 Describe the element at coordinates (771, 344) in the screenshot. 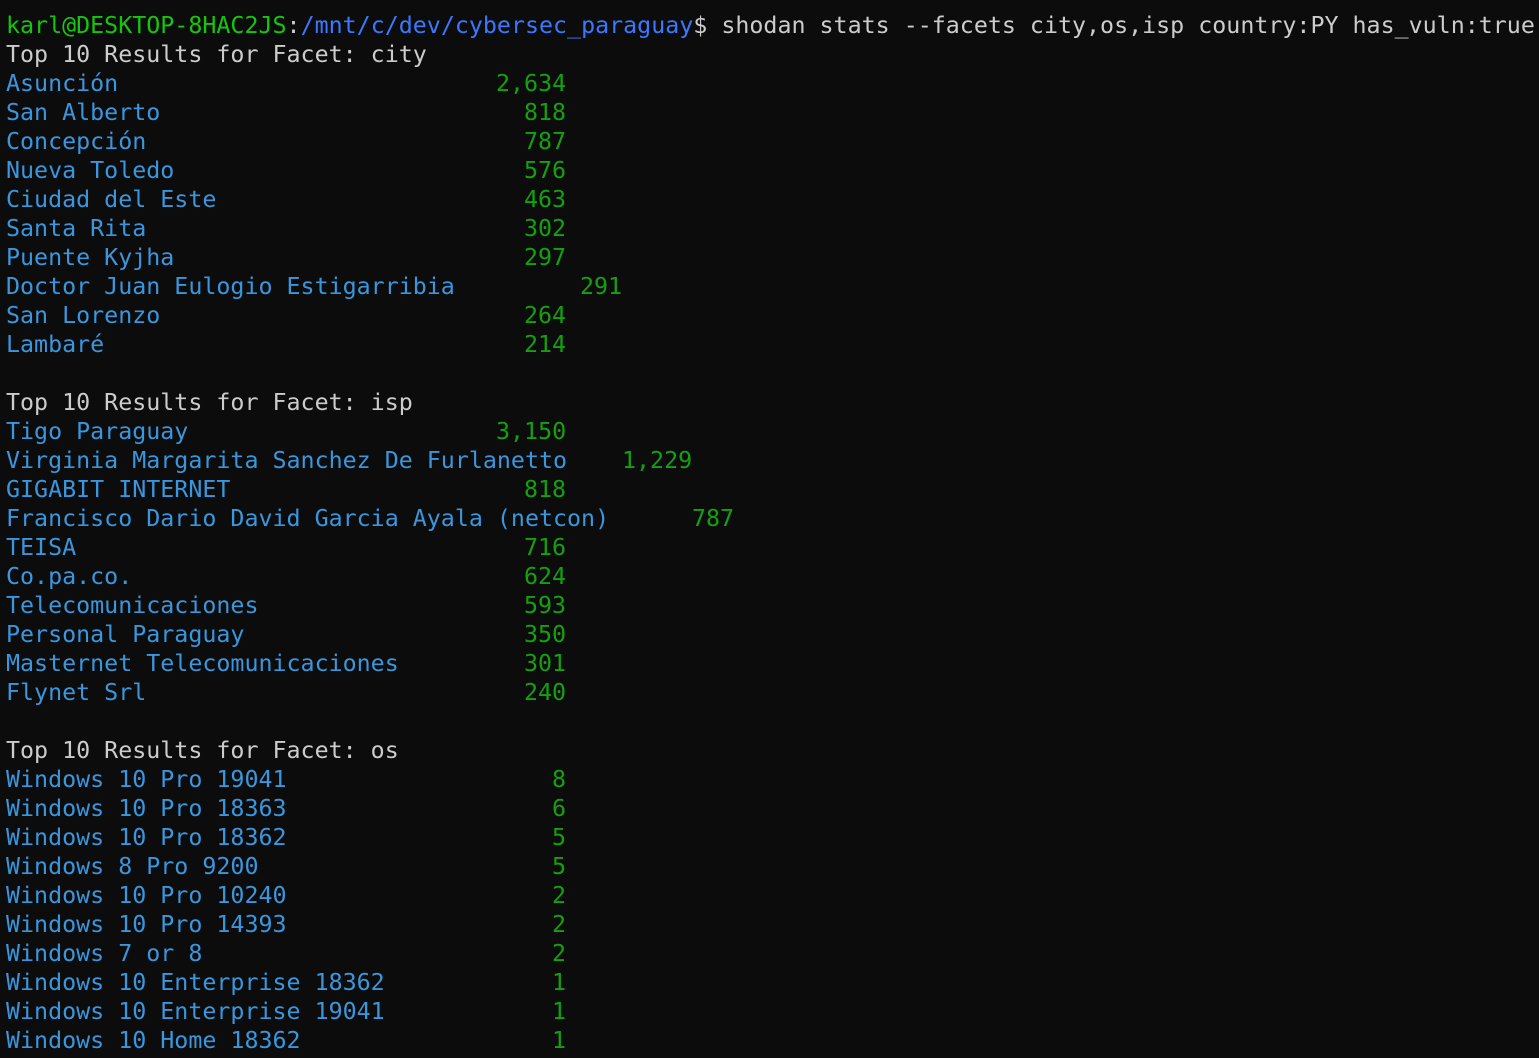

I see `facet-row: Lambaré 214` at that location.